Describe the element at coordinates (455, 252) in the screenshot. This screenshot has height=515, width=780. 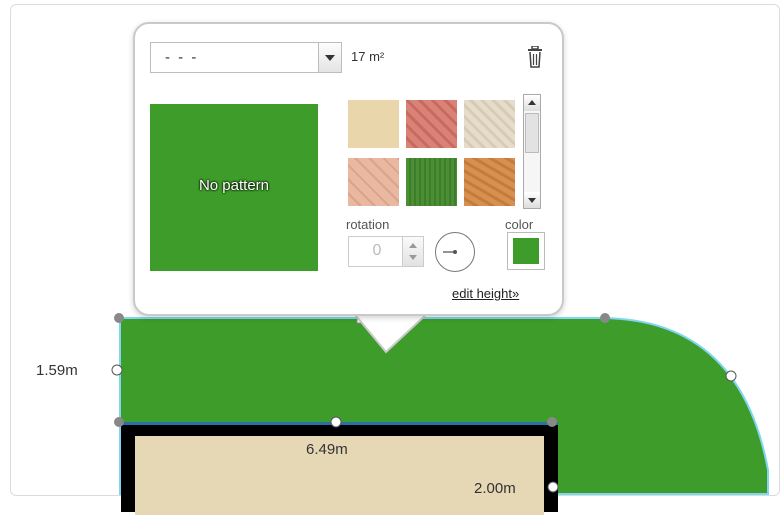
I see `rotation-dial-icon` at that location.